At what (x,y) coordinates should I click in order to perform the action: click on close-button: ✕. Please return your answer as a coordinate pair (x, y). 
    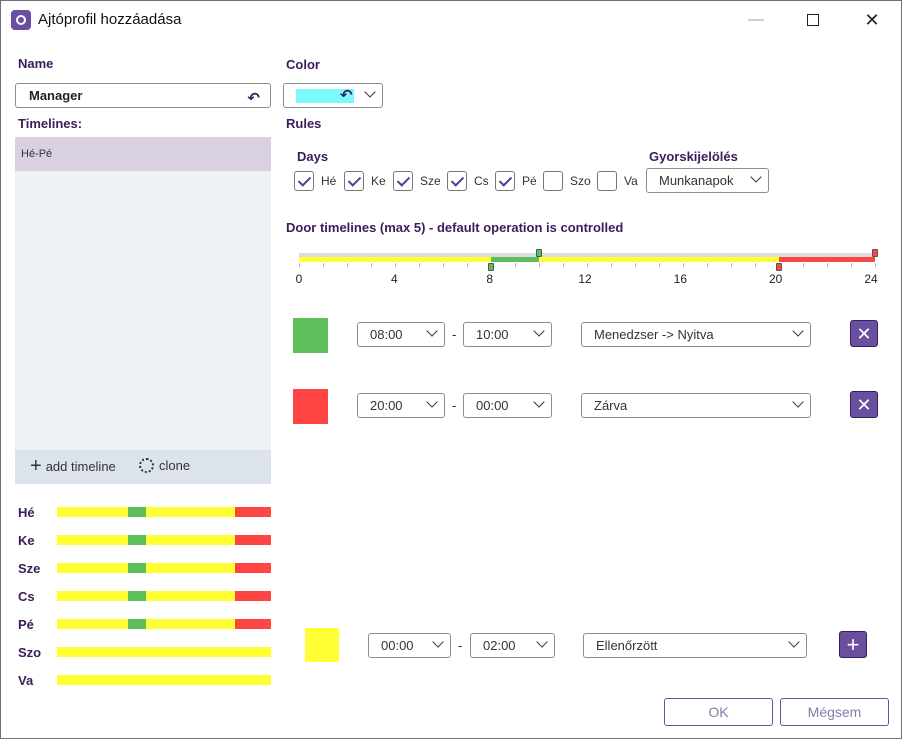
    Looking at the image, I should click on (872, 20).